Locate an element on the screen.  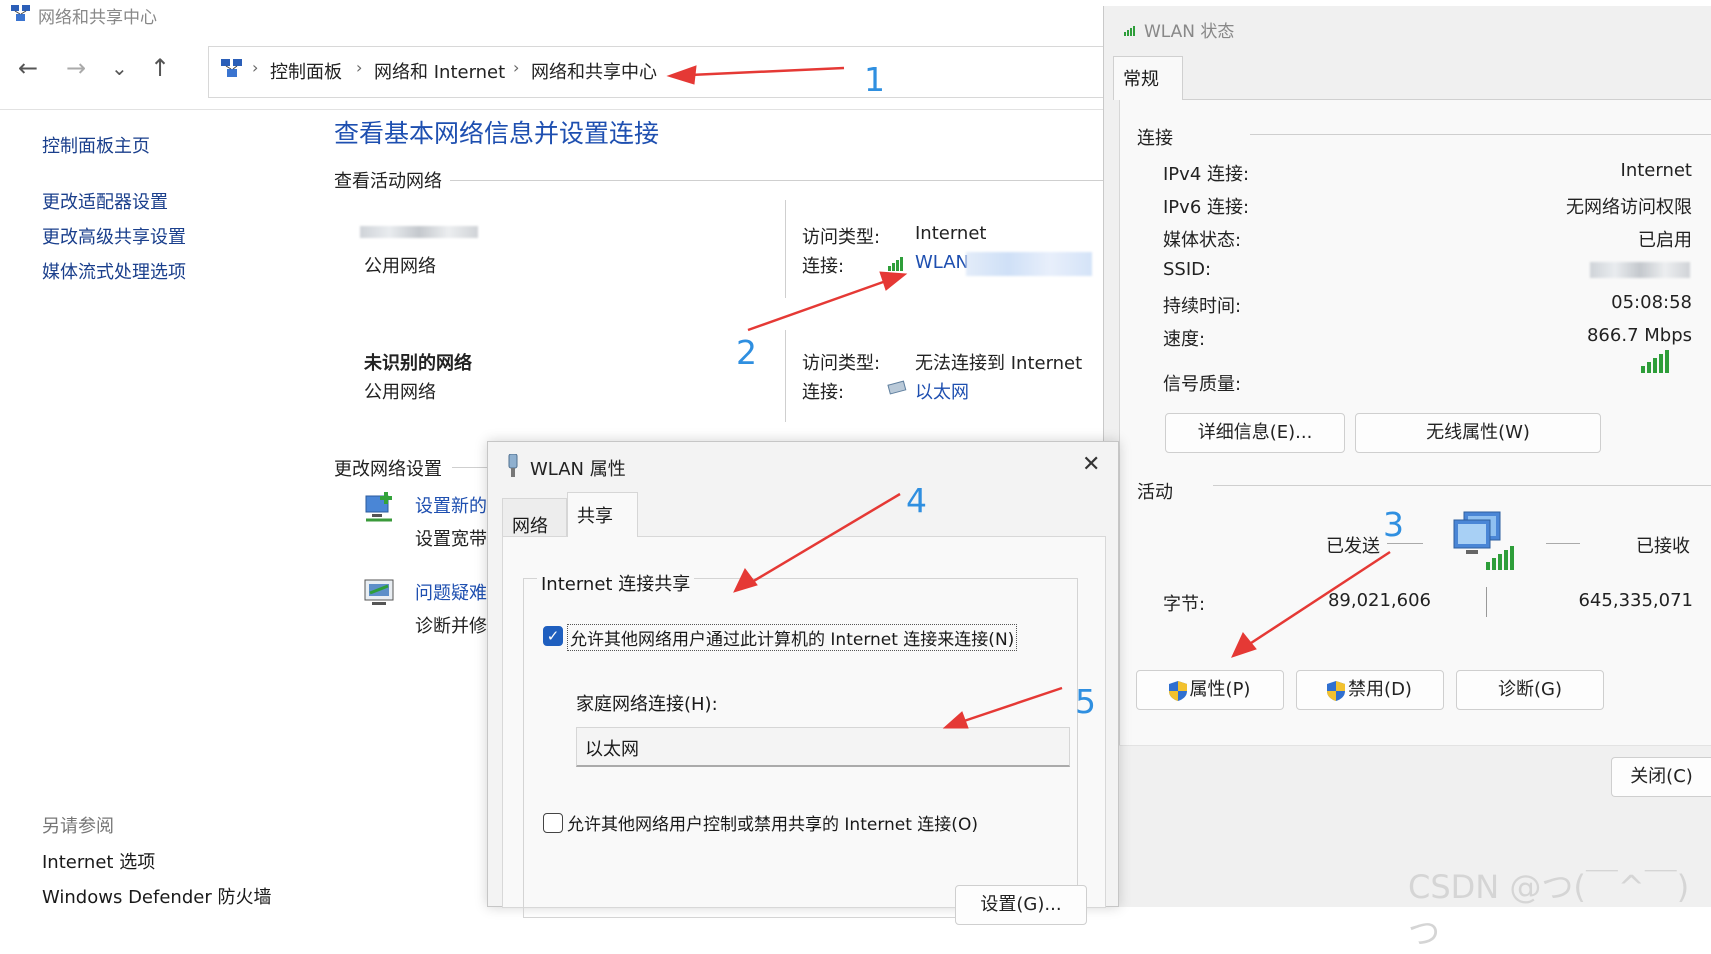
breadcrumb-network-internet: 网络和 Internet is located at coordinates (439, 71).